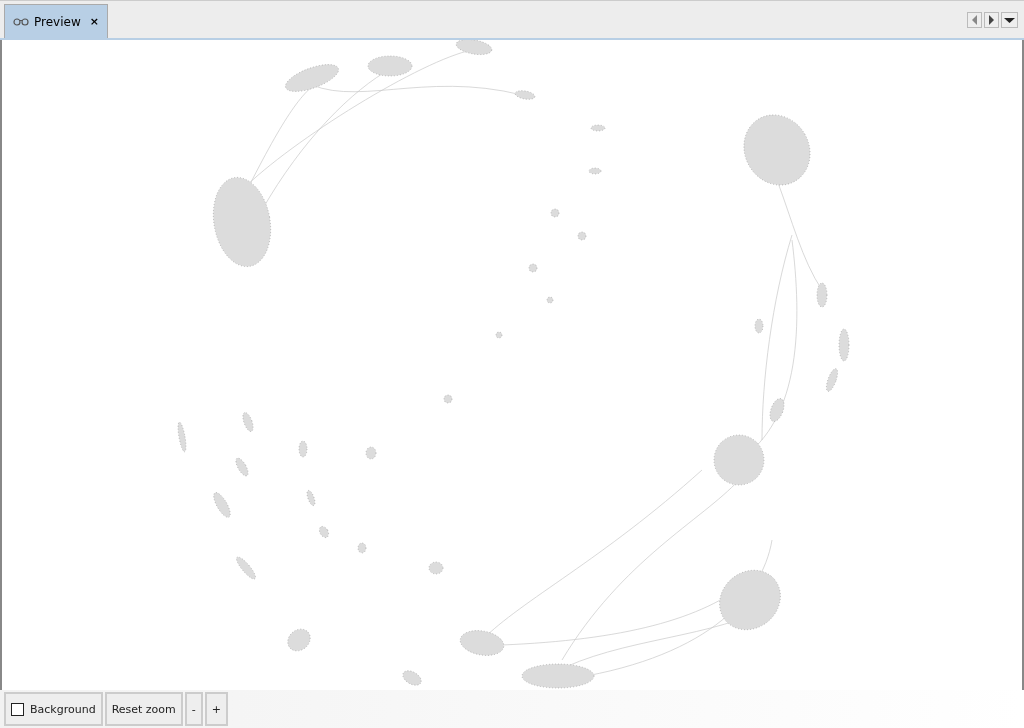  I want to click on toolbar-button: Reset zoom, so click(143, 709).